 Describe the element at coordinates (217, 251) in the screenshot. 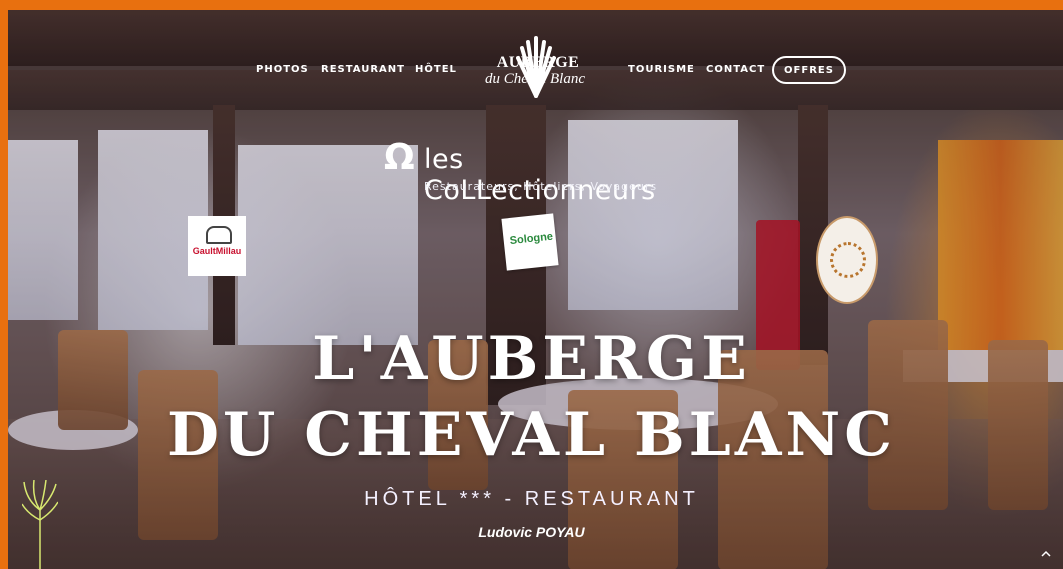

I see `gault-millau-label: GaultMillau` at that location.